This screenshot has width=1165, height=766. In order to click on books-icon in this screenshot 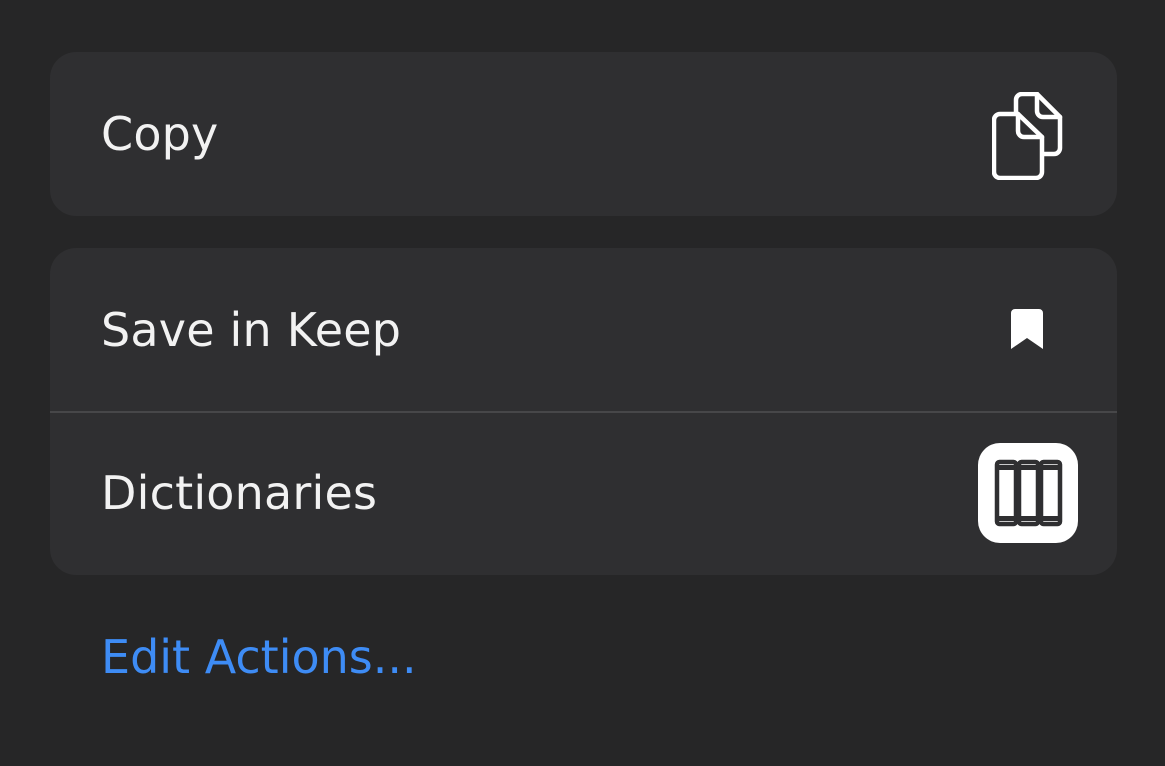, I will do `click(1028, 493)`.